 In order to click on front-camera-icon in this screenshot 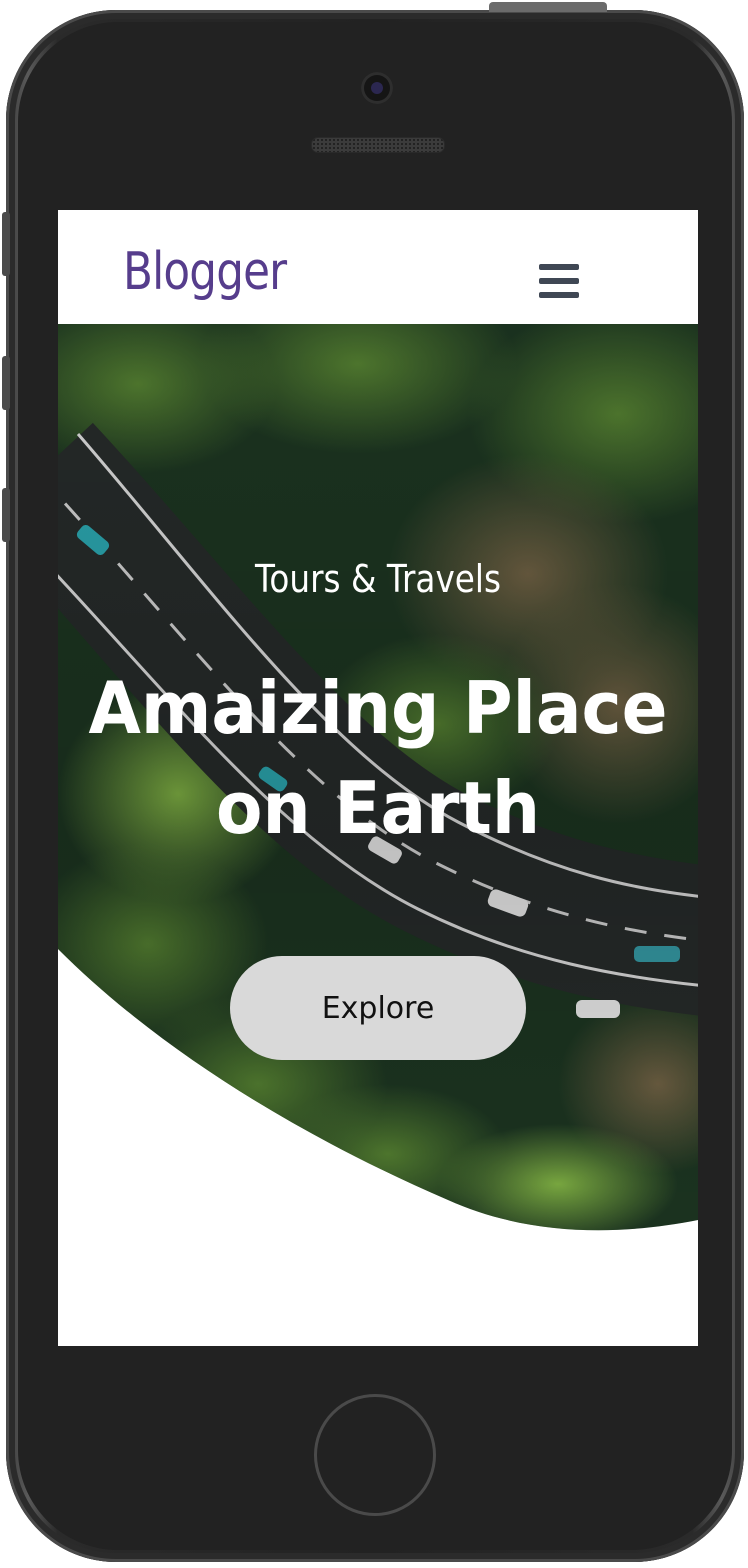, I will do `click(377, 88)`.